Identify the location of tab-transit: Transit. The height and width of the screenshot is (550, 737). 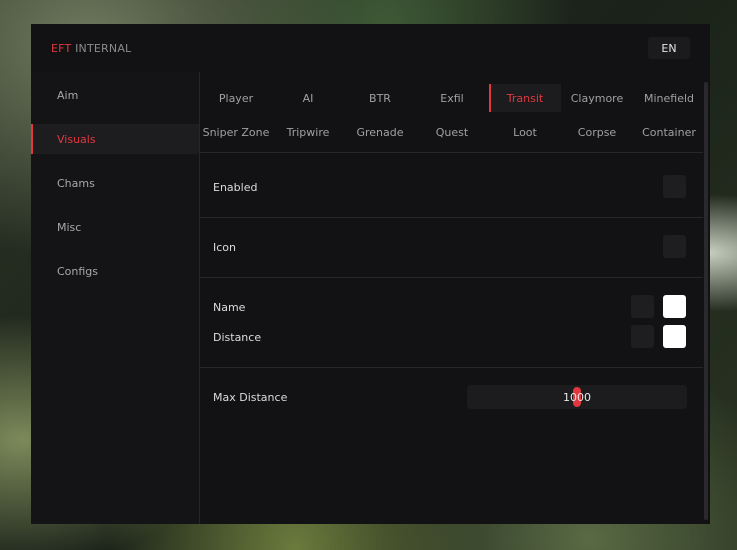
(525, 98).